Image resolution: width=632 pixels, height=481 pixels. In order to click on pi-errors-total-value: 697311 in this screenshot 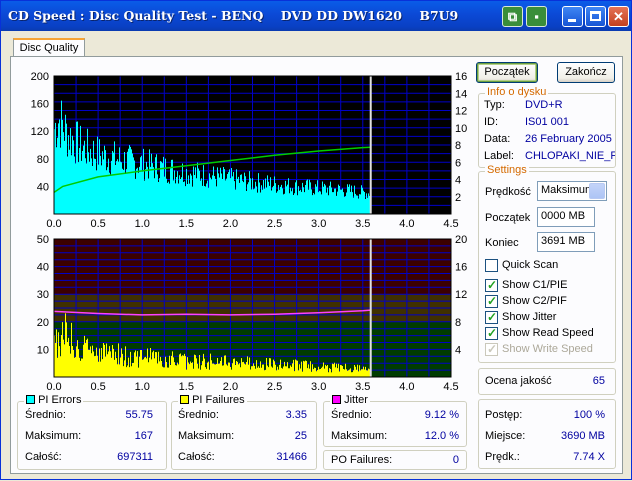, I will do `click(135, 457)`.